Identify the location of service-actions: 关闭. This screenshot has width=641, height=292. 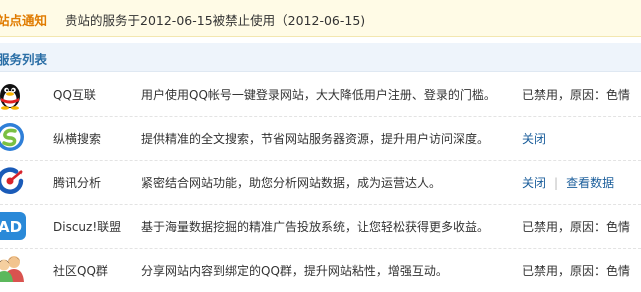
(534, 138).